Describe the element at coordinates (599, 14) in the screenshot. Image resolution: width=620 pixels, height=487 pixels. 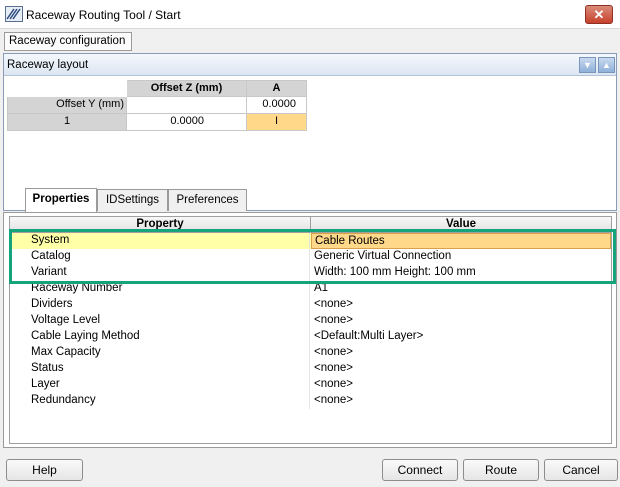
I see `close-button: ✕` at that location.